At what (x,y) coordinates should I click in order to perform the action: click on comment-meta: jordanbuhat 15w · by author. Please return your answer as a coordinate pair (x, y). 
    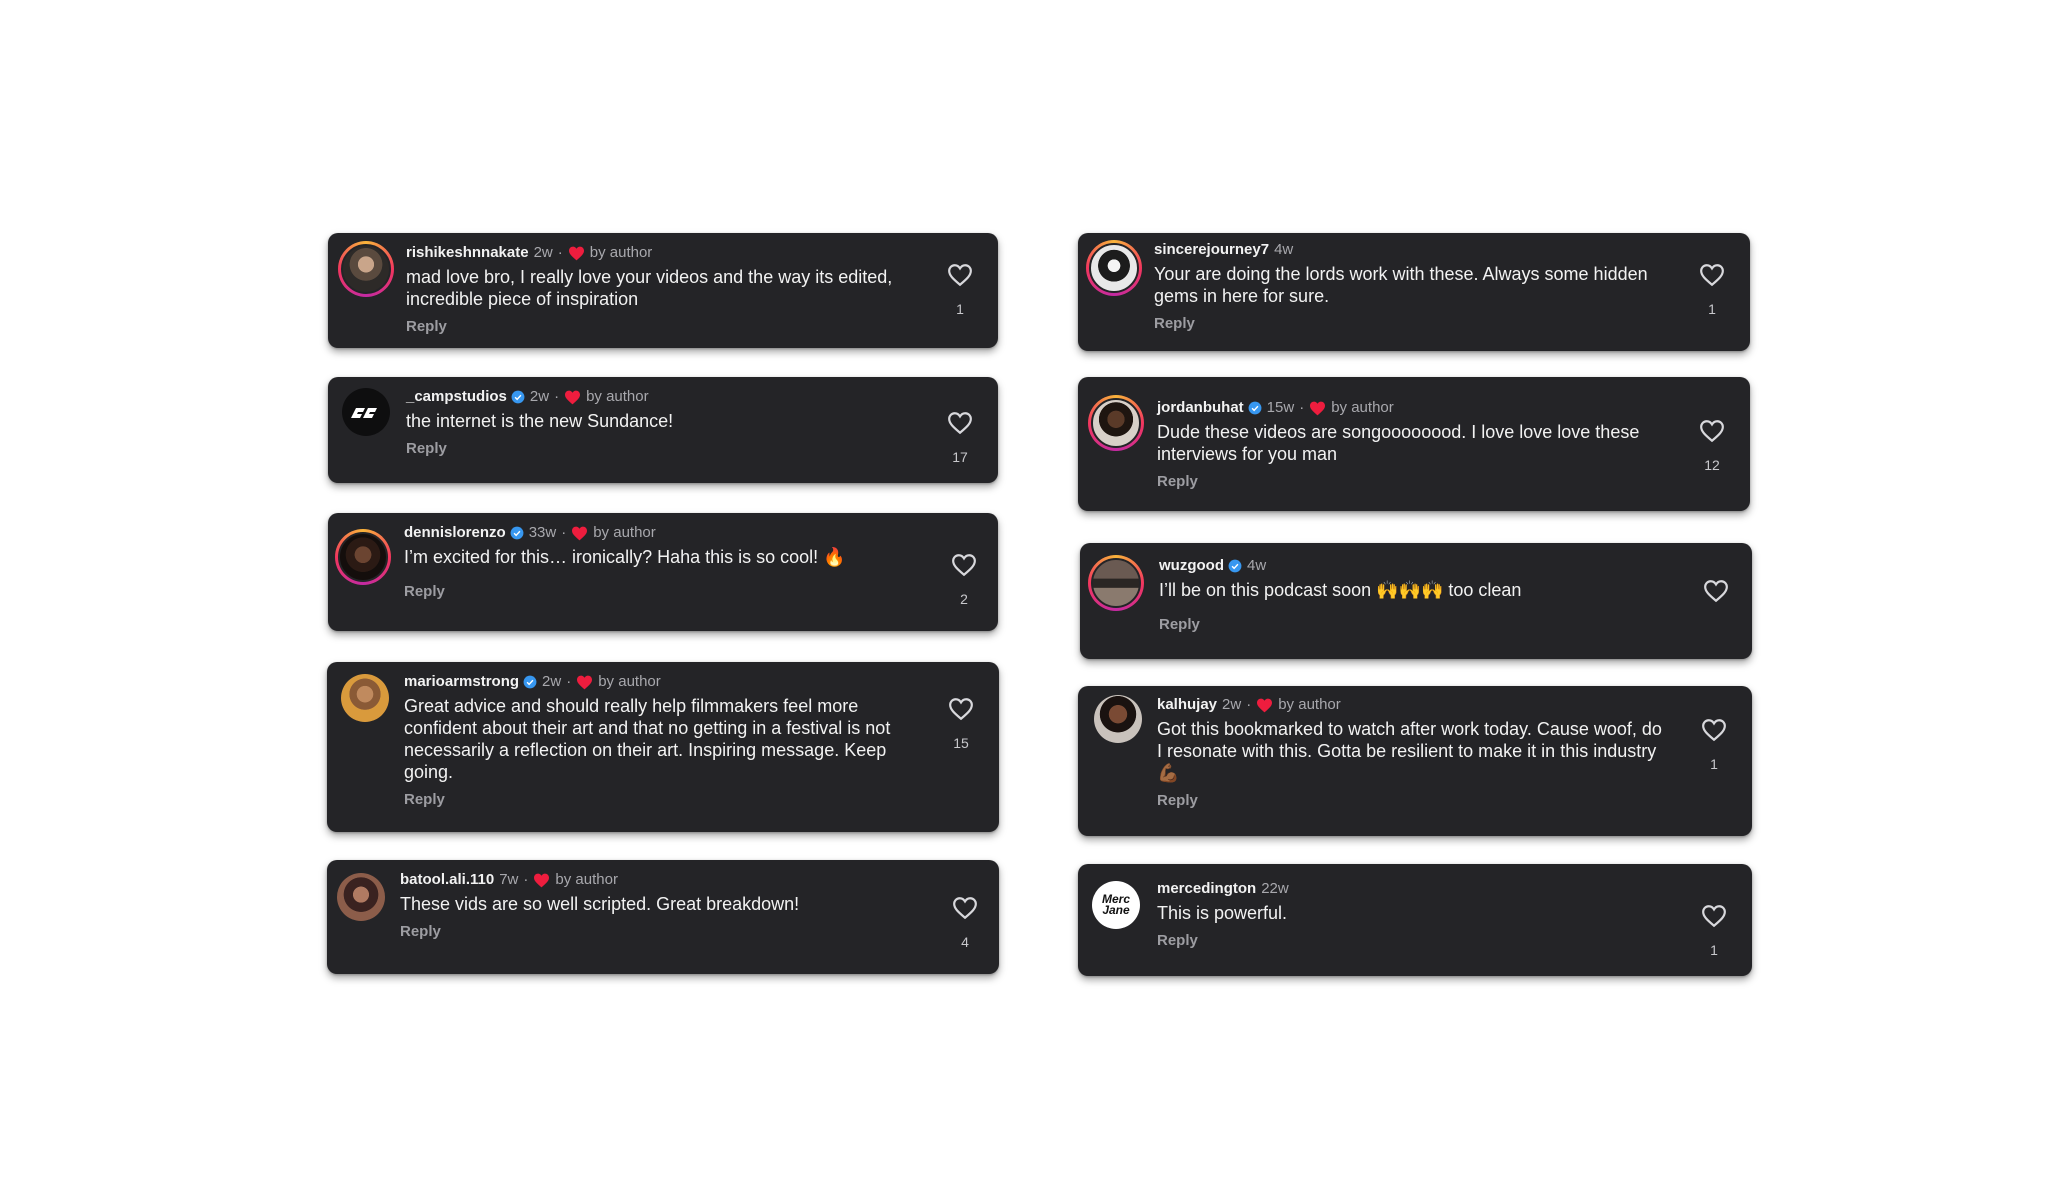
    Looking at the image, I should click on (1275, 408).